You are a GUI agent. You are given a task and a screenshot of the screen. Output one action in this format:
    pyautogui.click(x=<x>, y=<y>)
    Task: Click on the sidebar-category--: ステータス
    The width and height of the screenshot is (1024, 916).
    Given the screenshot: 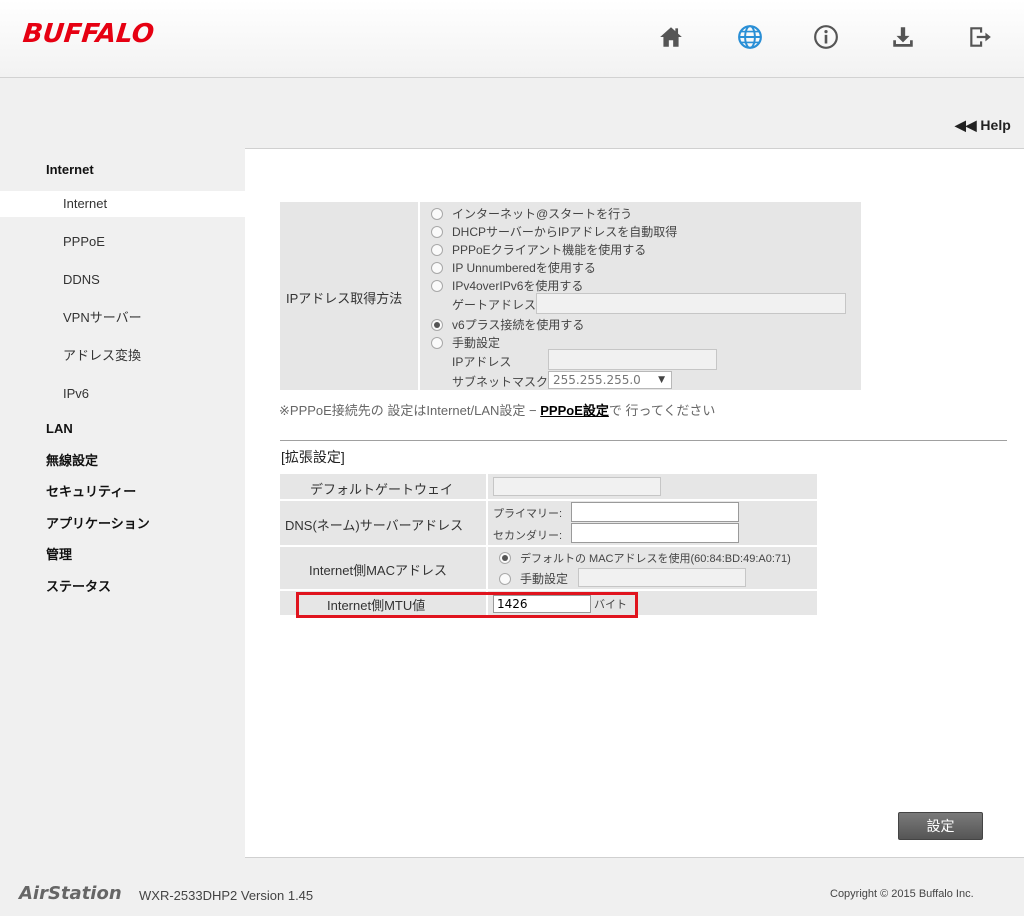 What is the action you would take?
    pyautogui.click(x=122, y=587)
    